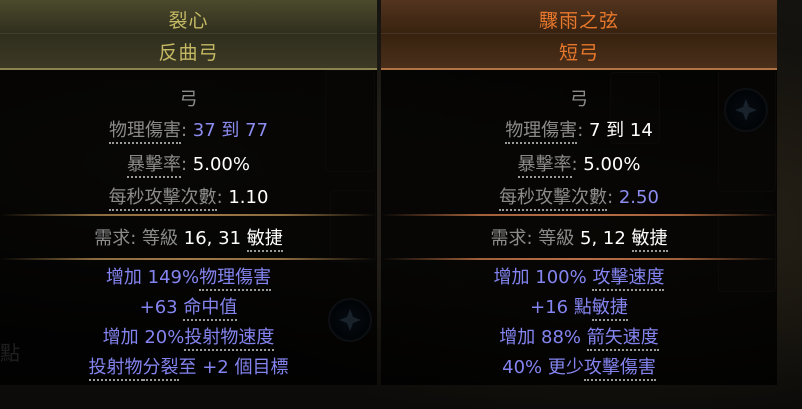 The height and width of the screenshot is (409, 802). What do you see at coordinates (188, 35) in the screenshot?
I see `unique-item-header: 裂心 反曲弓` at bounding box center [188, 35].